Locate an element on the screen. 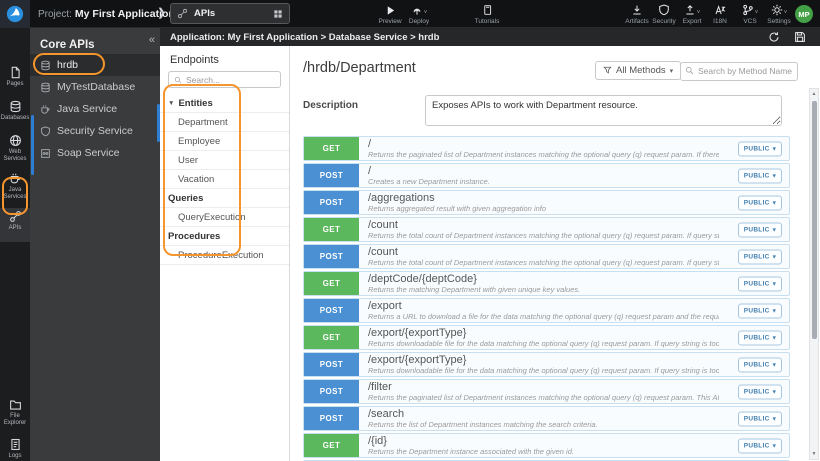 This screenshot has width=820, height=461. tree-node-label: Entities is located at coordinates (195, 103).